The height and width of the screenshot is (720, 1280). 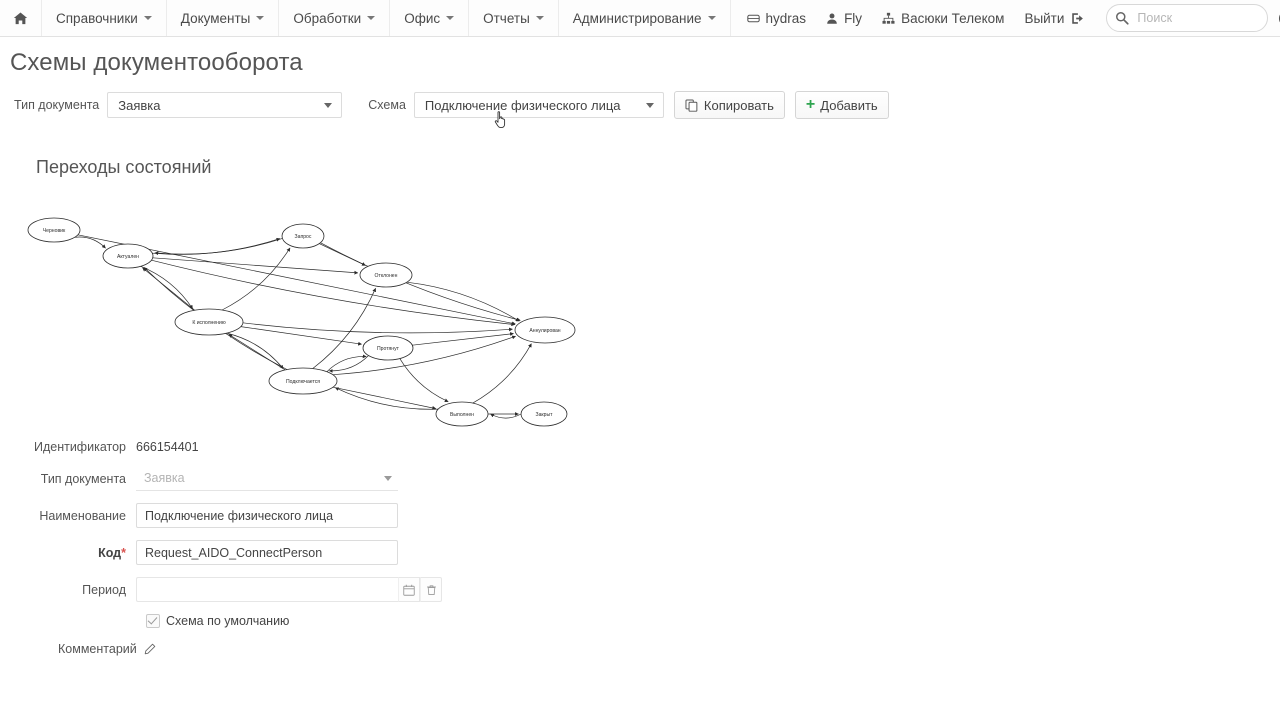 I want to click on doc-type-label: Тип документа, so click(x=83, y=478).